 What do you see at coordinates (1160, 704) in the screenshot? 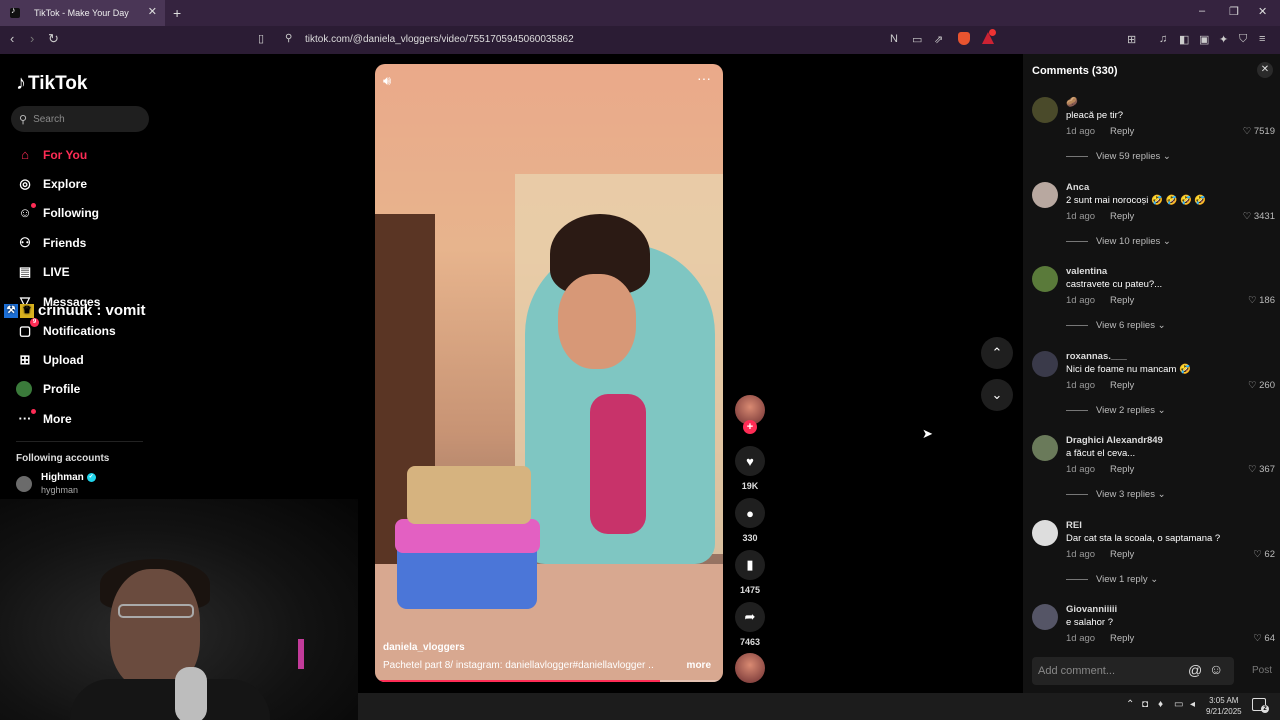
I see `mic-icon: ♦` at bounding box center [1160, 704].